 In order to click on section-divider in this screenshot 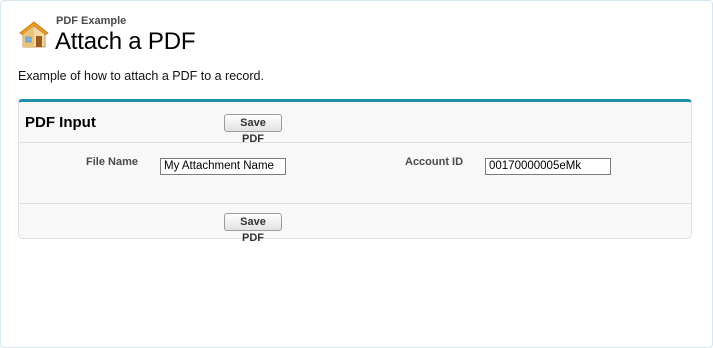, I will do `click(355, 142)`.